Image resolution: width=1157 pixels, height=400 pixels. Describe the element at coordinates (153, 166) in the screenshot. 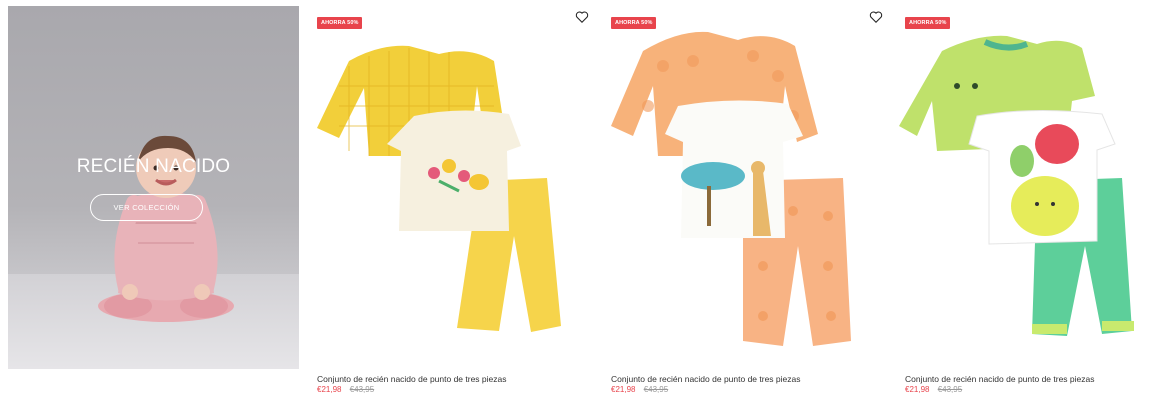

I see `banner-title: RECIÉN NACIDO` at that location.